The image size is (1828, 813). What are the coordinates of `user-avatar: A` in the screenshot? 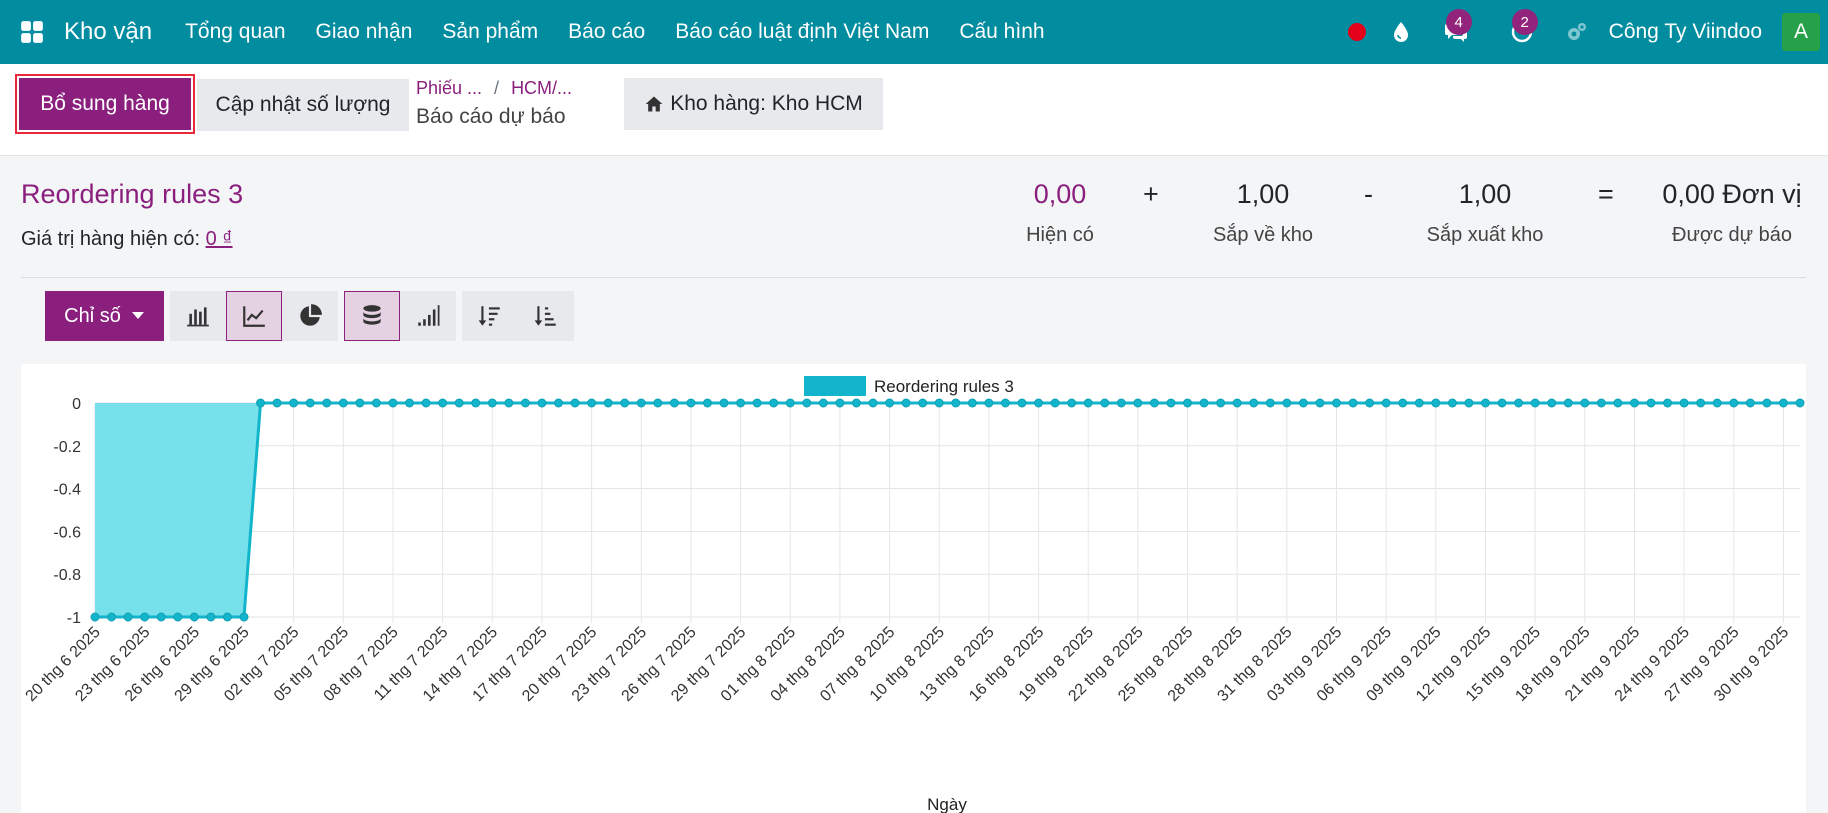 It's located at (1801, 32).